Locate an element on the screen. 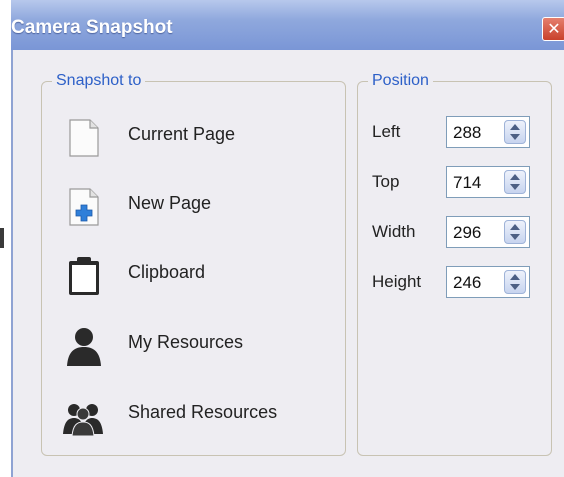 This screenshot has width=564, height=477. snapshot-item-label: My Resources is located at coordinates (186, 342).